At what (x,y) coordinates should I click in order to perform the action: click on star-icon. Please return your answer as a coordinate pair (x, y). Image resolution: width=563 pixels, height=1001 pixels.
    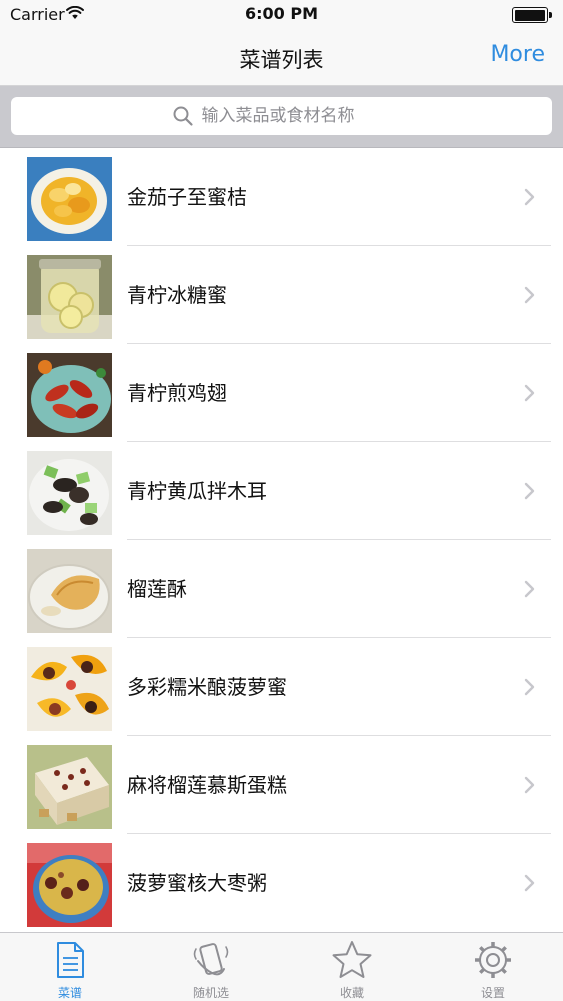
    Looking at the image, I should click on (352, 959).